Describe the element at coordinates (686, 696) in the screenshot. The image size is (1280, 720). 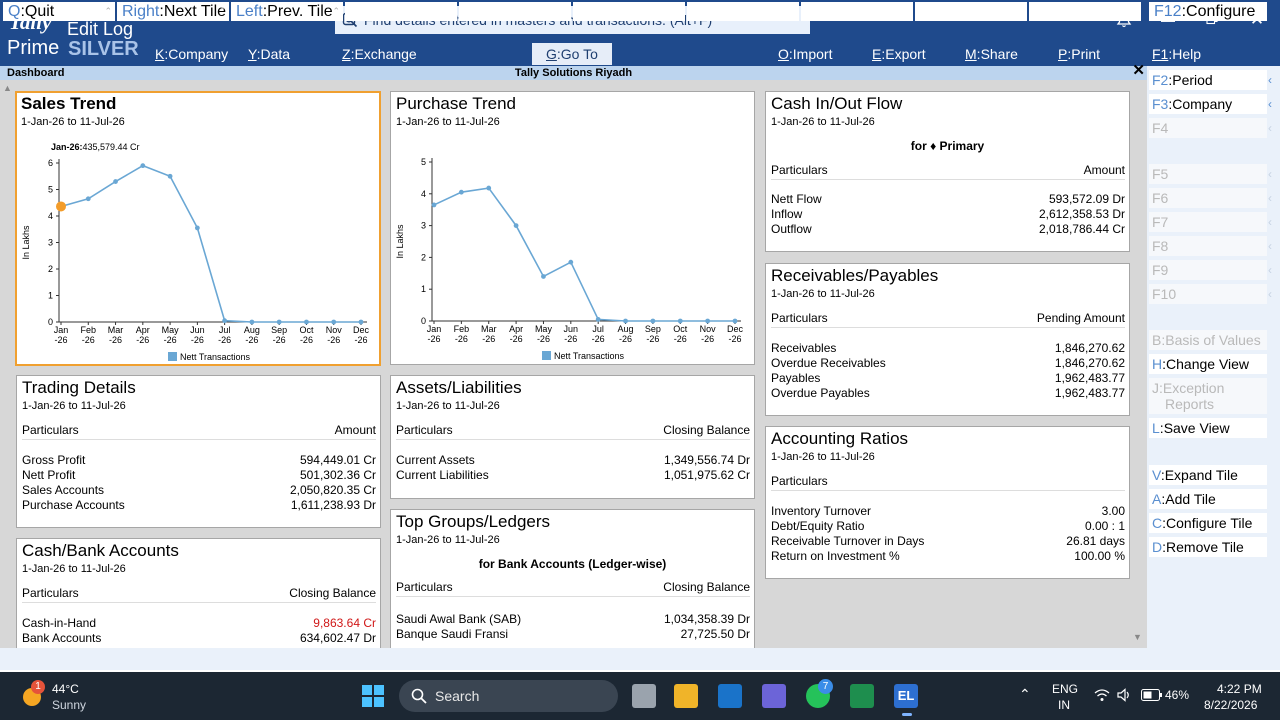
I see `file-explorer-icon` at that location.